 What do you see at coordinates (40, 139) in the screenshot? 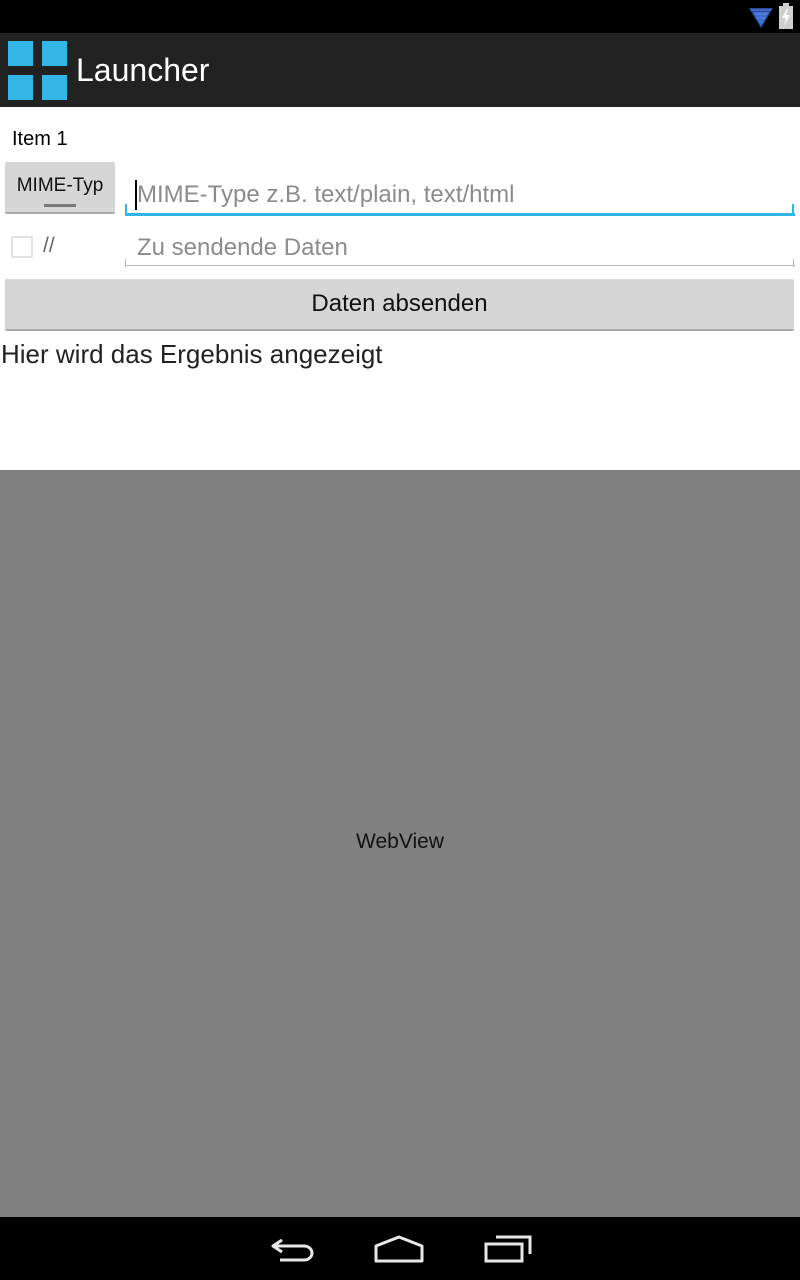
I see `item-label: Item 1` at bounding box center [40, 139].